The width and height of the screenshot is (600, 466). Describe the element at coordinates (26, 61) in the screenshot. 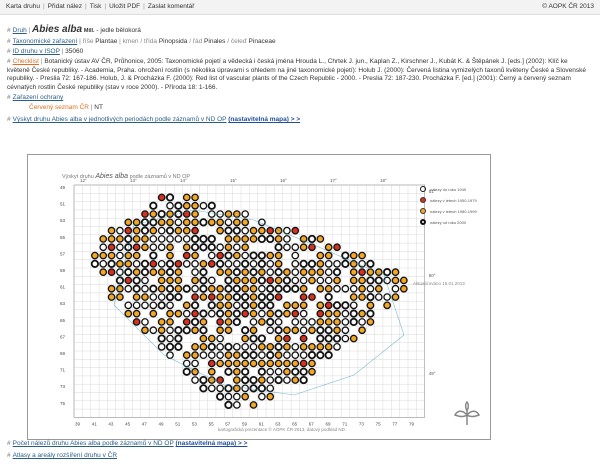

I see `checklist-link: Checklist` at that location.